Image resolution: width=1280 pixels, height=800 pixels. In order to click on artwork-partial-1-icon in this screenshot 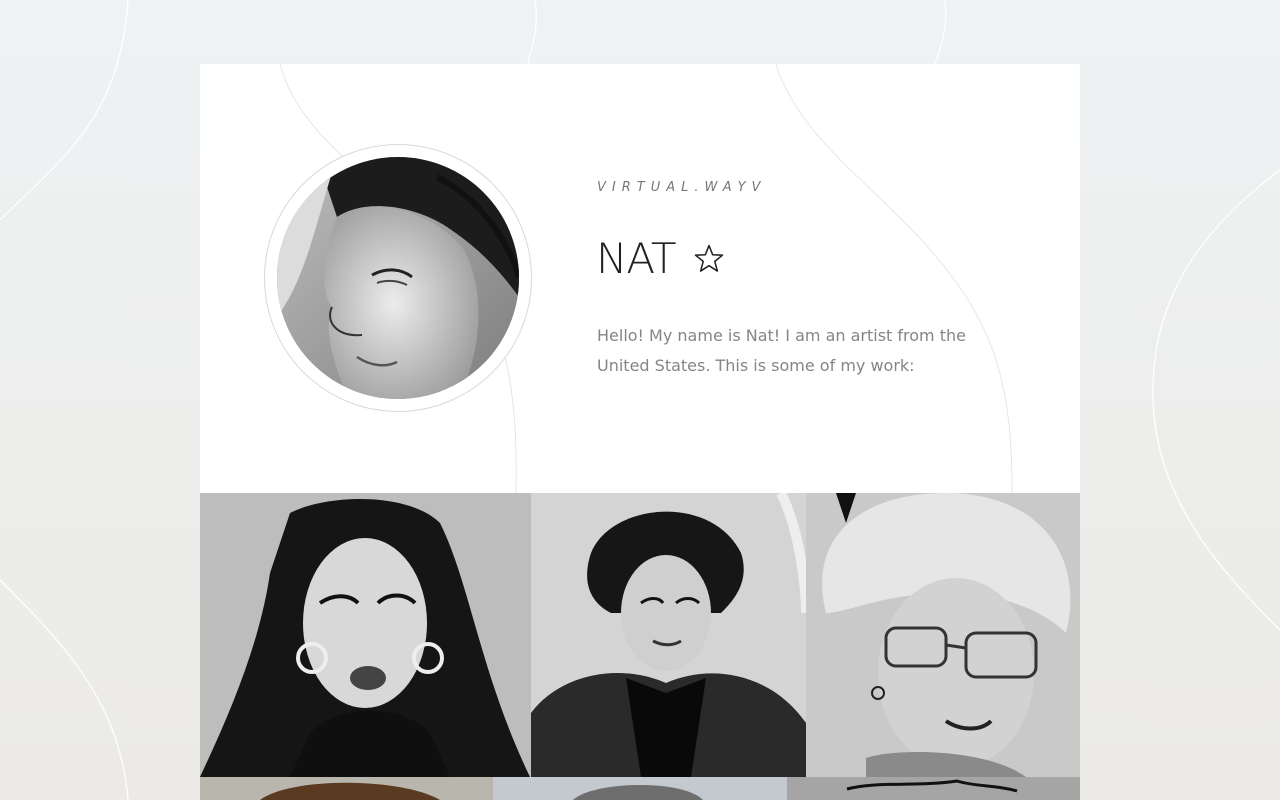, I will do `click(346, 788)`.